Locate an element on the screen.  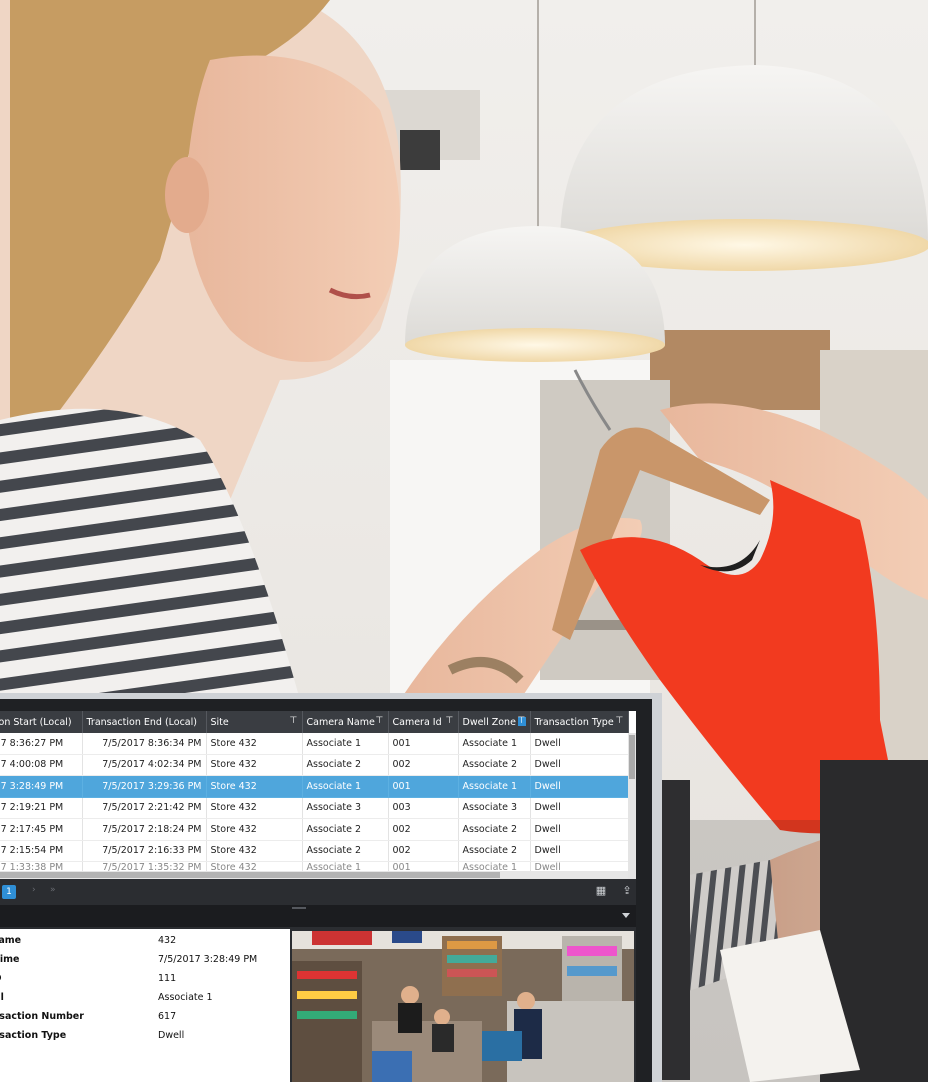
cell-end: 7/5/2017 2:18:24 PM is located at coordinates (144, 829).